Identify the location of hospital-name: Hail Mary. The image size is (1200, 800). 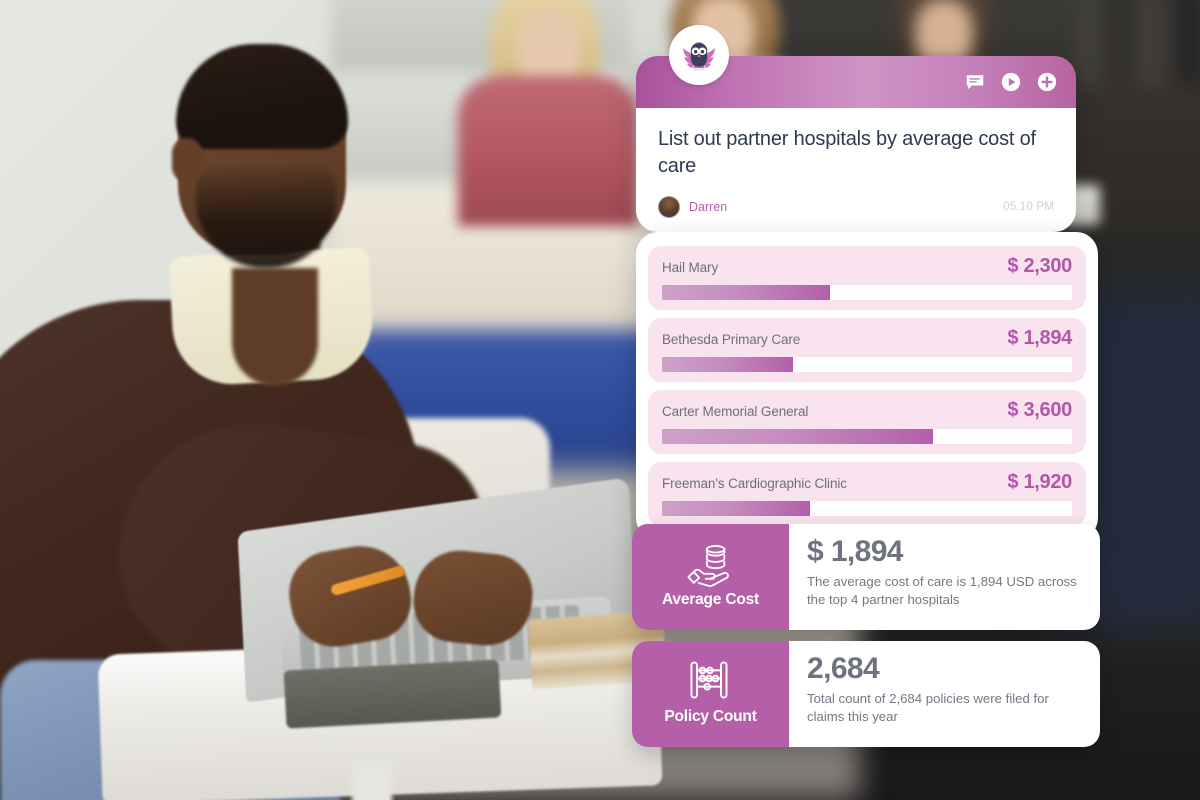
(690, 267).